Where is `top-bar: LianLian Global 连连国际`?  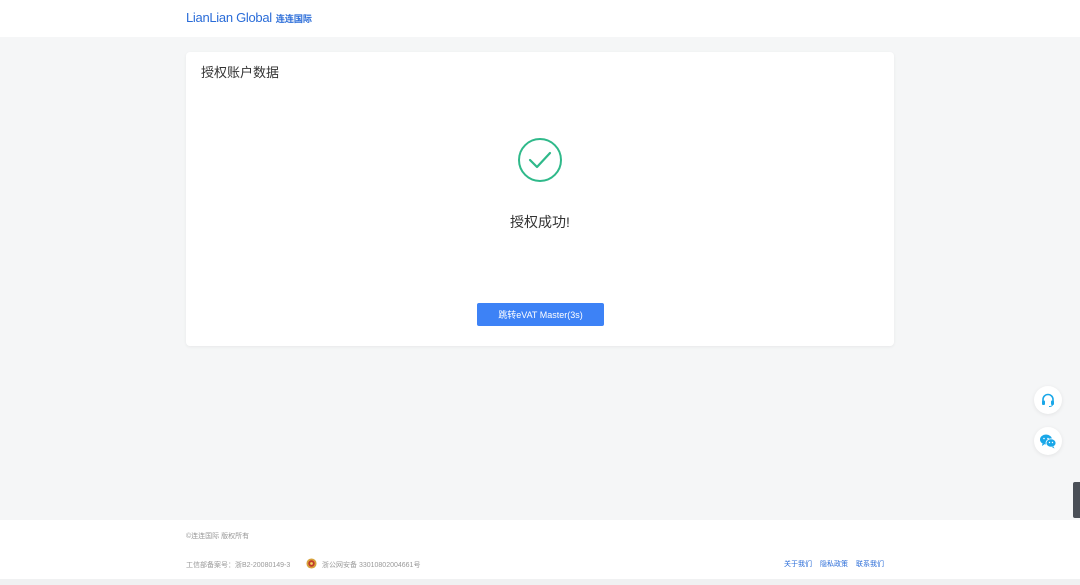 top-bar: LianLian Global 连连国际 is located at coordinates (540, 18).